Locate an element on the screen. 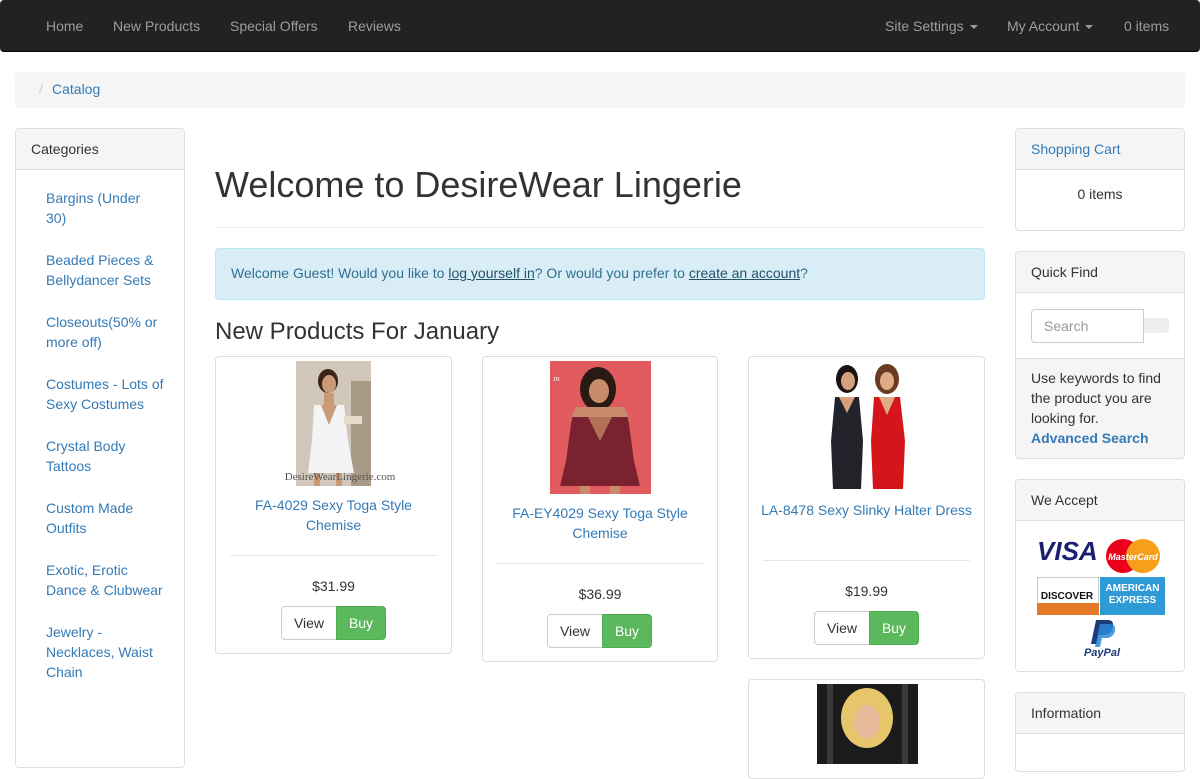  mastercard-logo: MasterCard is located at coordinates (1133, 557).